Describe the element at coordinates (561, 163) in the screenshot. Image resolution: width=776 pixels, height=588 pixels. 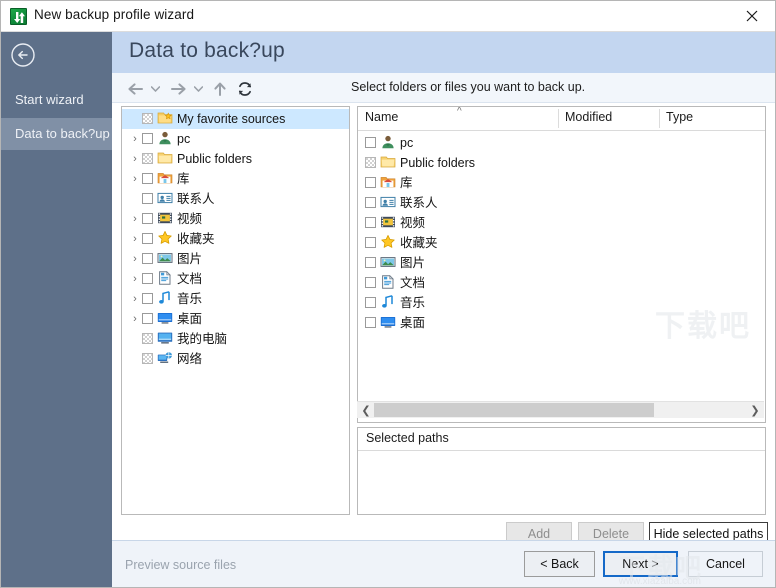
I see `list-row: Public folders` at that location.